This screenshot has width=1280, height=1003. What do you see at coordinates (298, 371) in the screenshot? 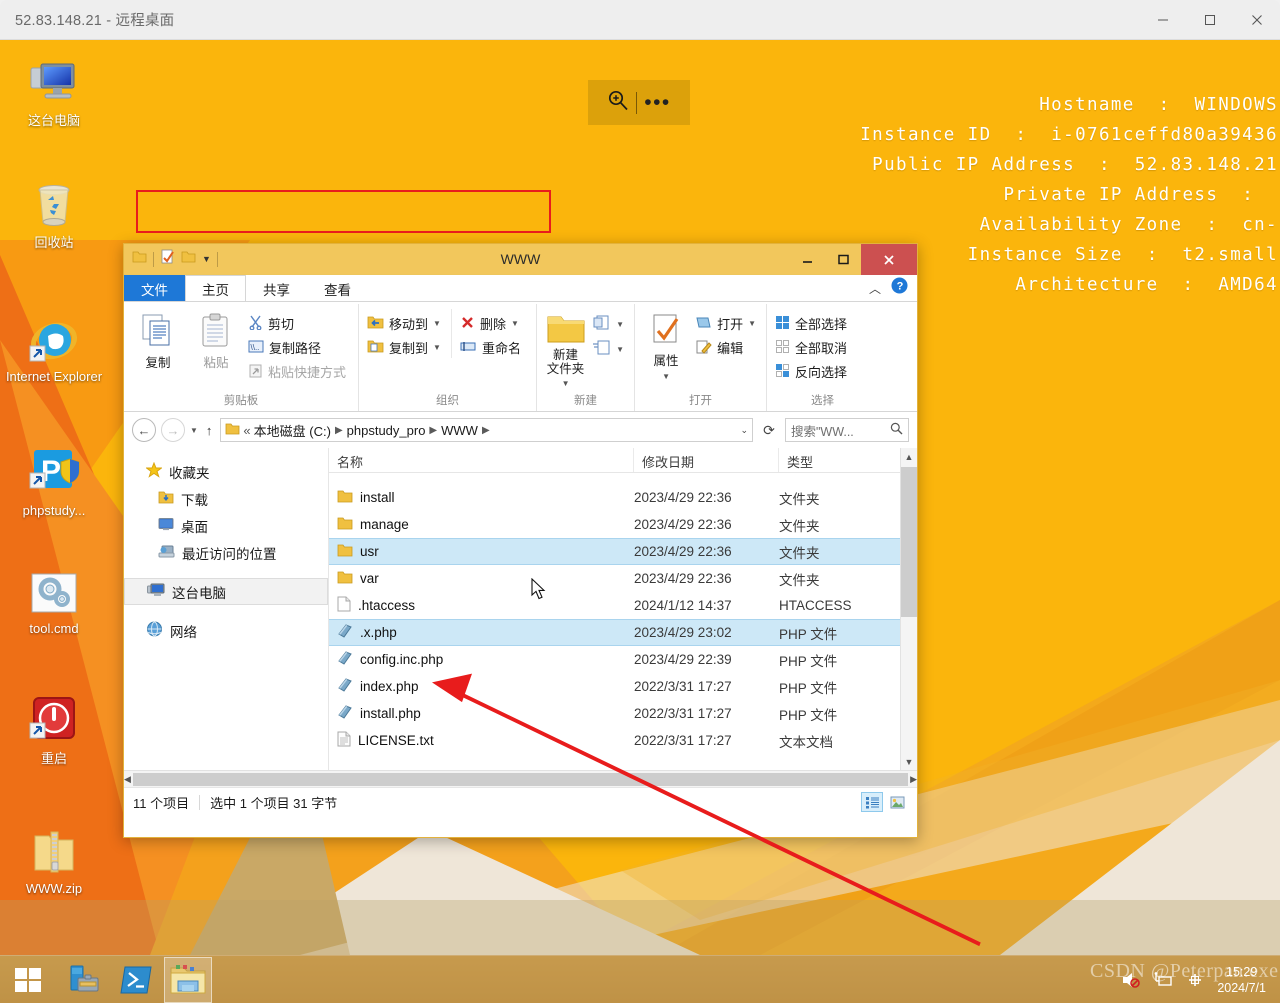
I see `ribbon-paste-shortcut-button: 粘贴快捷方式` at bounding box center [298, 371].